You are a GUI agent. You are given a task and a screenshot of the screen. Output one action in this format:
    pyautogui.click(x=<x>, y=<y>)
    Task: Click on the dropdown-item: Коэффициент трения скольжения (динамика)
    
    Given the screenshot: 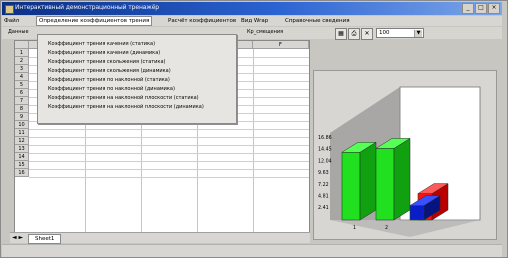 What is the action you would take?
    pyautogui.click(x=109, y=71)
    